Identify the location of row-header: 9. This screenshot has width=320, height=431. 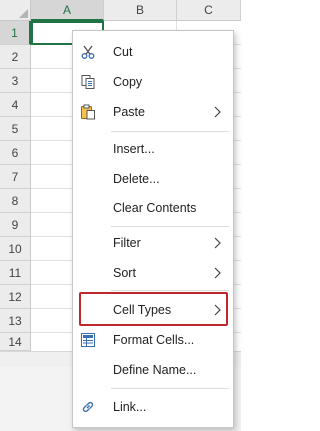
(15, 225).